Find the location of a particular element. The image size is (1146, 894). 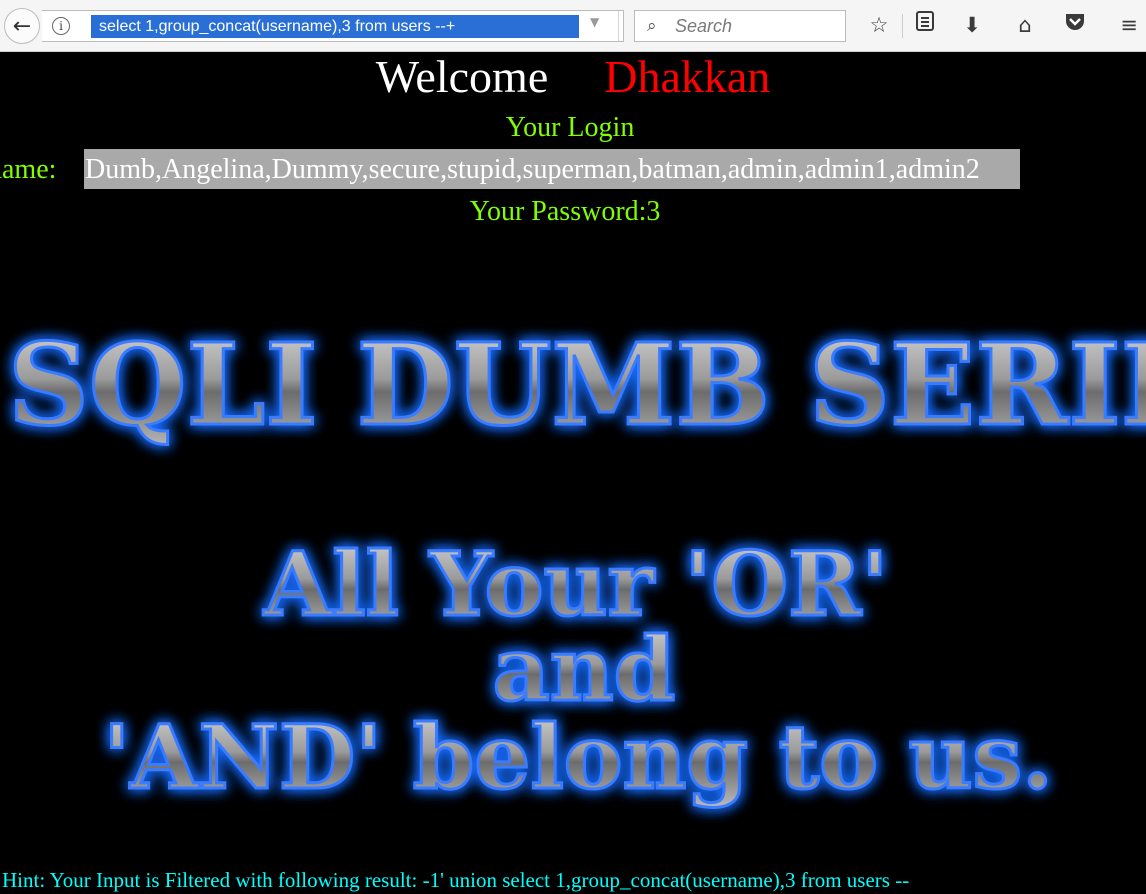

welcome-text: Welcome is located at coordinates (462, 76).